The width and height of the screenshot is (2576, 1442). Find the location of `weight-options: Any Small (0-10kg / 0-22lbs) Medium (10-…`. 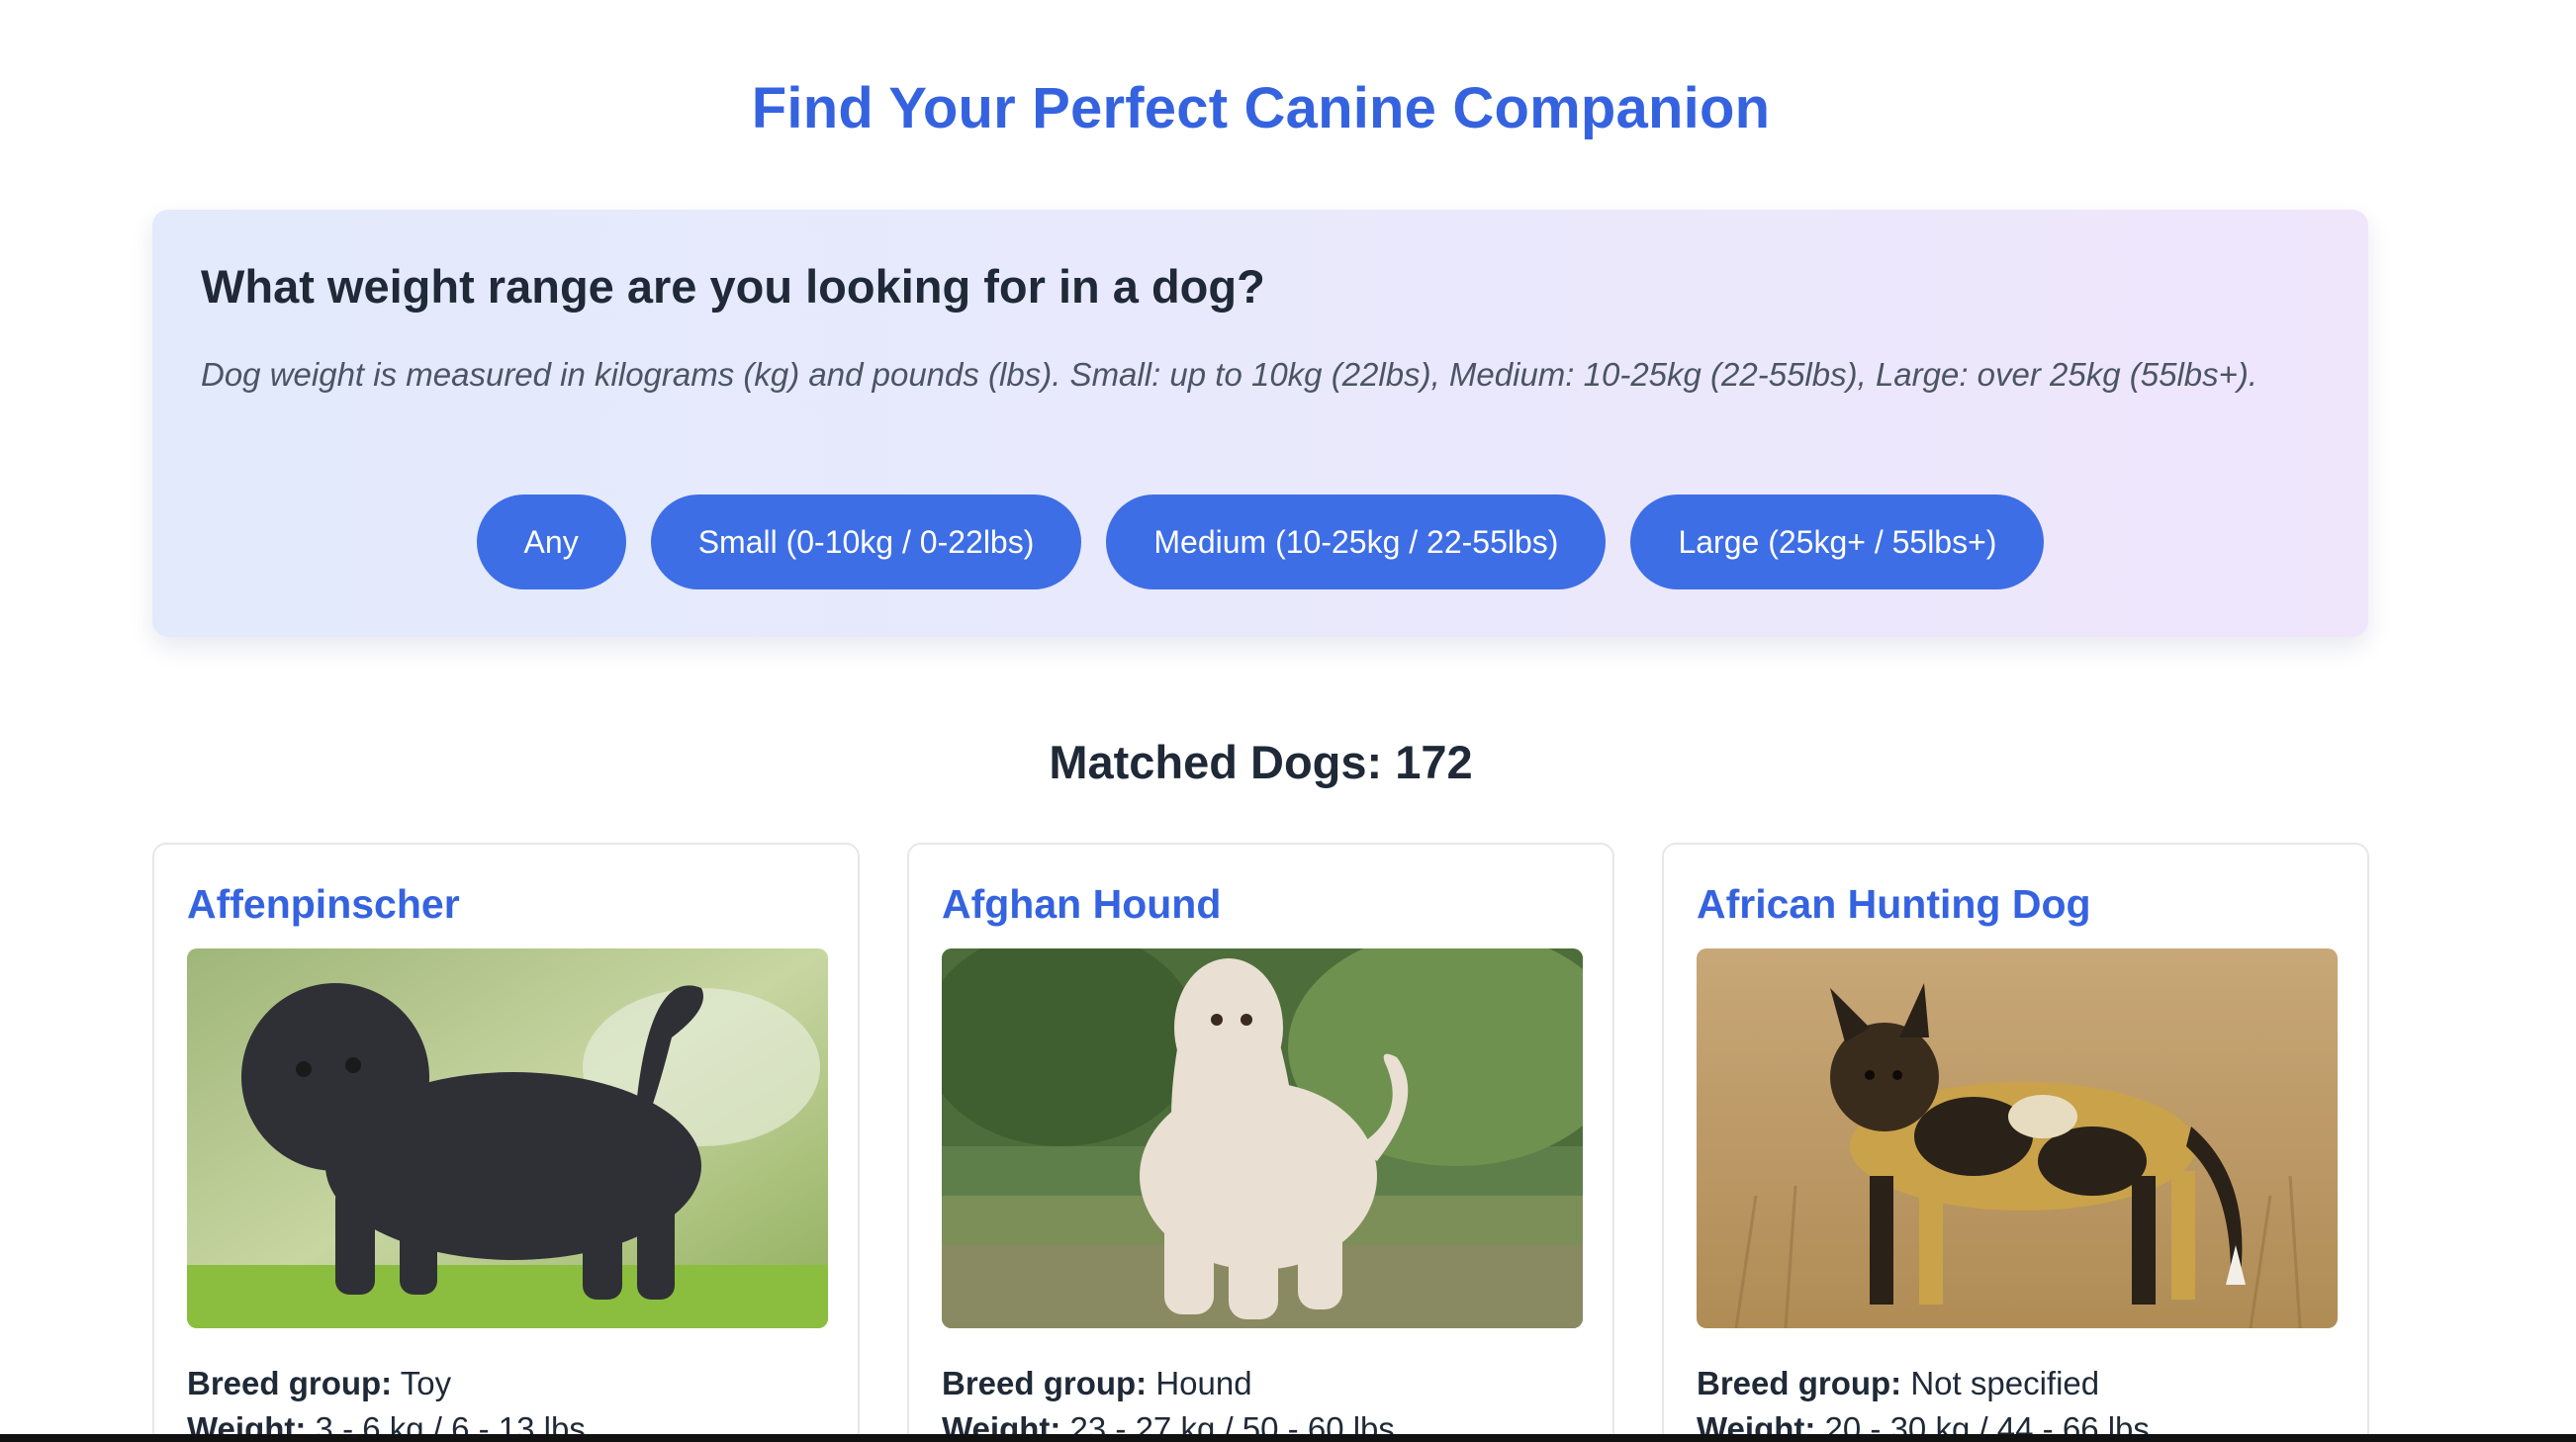

weight-options: Any Small (0-10kg / 0-22lbs) Medium (10-… is located at coordinates (1260, 542).